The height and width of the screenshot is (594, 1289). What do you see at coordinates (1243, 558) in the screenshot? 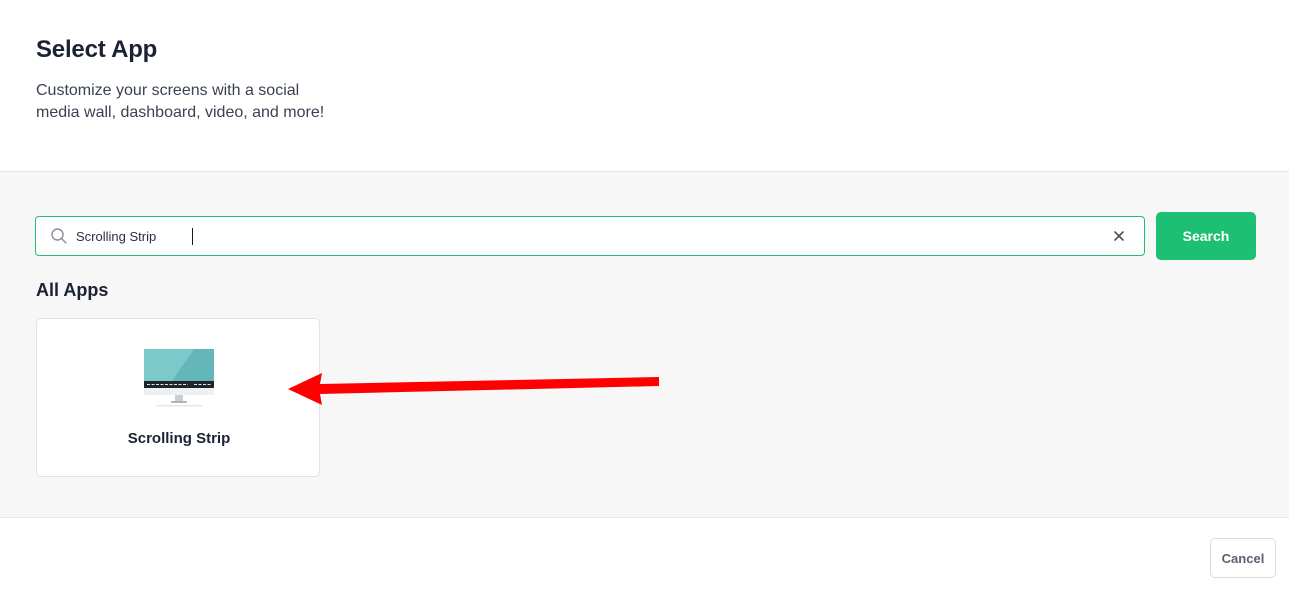
I see `cancel-button: Cancel` at bounding box center [1243, 558].